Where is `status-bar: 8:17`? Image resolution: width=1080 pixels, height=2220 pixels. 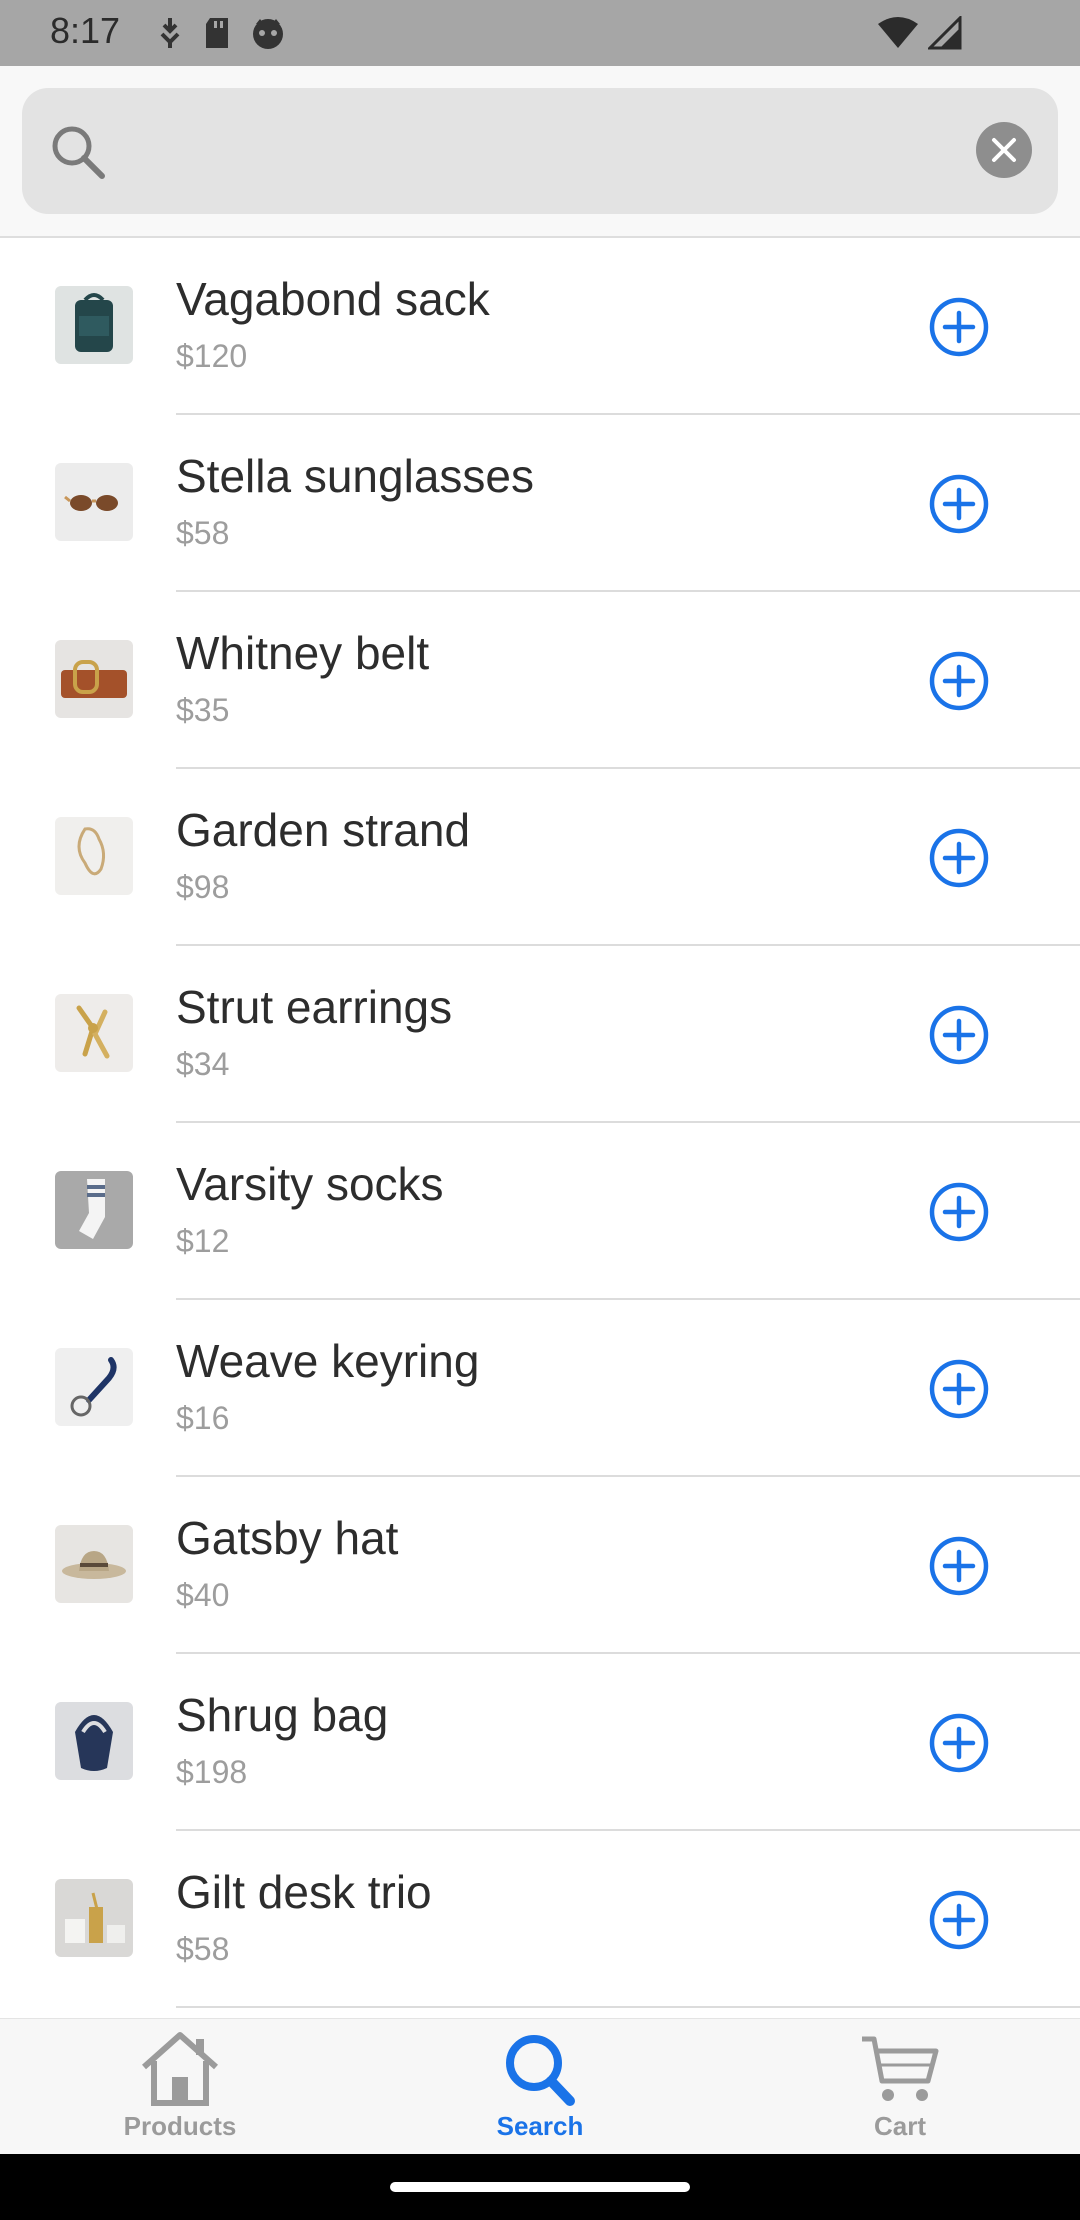
status-bar: 8:17 is located at coordinates (540, 33).